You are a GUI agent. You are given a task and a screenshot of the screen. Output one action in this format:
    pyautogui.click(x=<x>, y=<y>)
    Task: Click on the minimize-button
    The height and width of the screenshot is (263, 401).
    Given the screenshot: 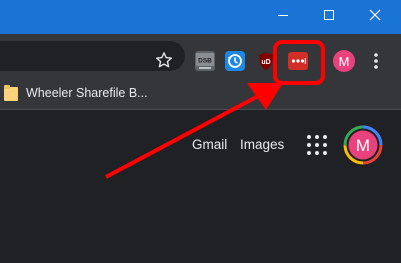 What is the action you would take?
    pyautogui.click(x=283, y=15)
    